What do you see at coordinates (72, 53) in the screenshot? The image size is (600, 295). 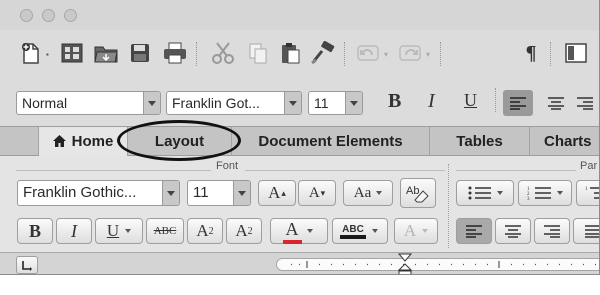 I see `templates-icon` at bounding box center [72, 53].